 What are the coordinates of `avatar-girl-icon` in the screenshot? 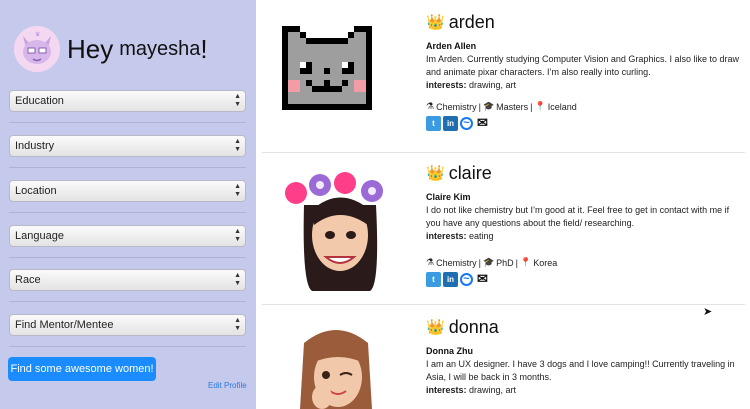 It's located at (334, 231).